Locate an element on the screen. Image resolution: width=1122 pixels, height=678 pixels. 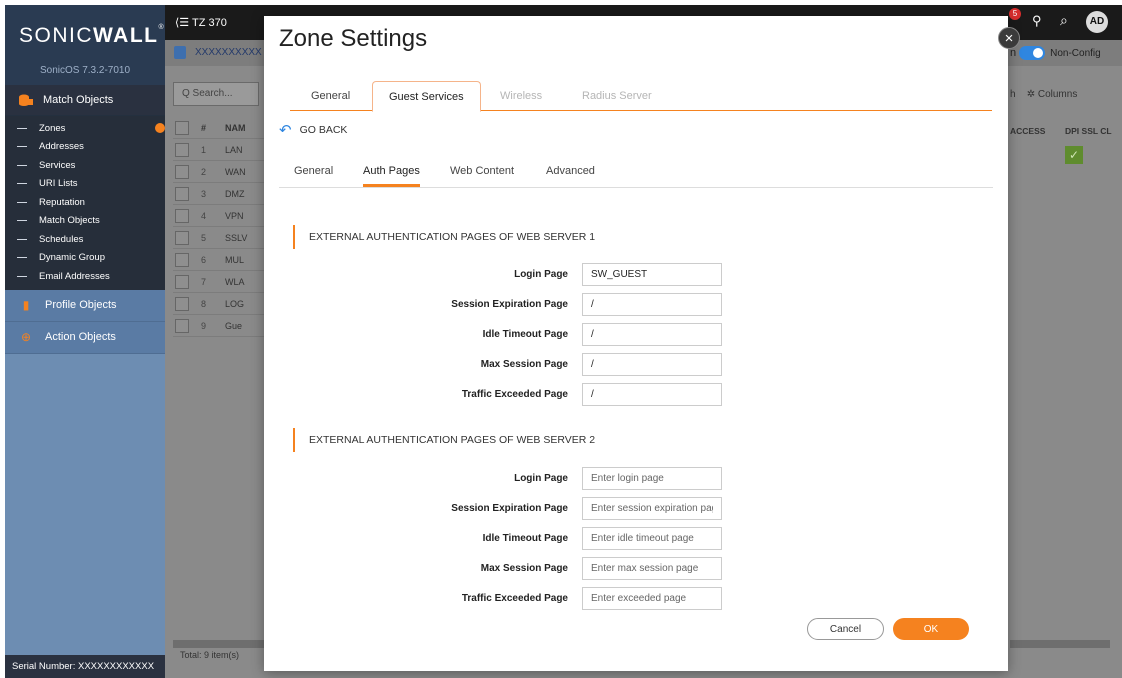
table-header: # NAM is located at coordinates (219, 128).